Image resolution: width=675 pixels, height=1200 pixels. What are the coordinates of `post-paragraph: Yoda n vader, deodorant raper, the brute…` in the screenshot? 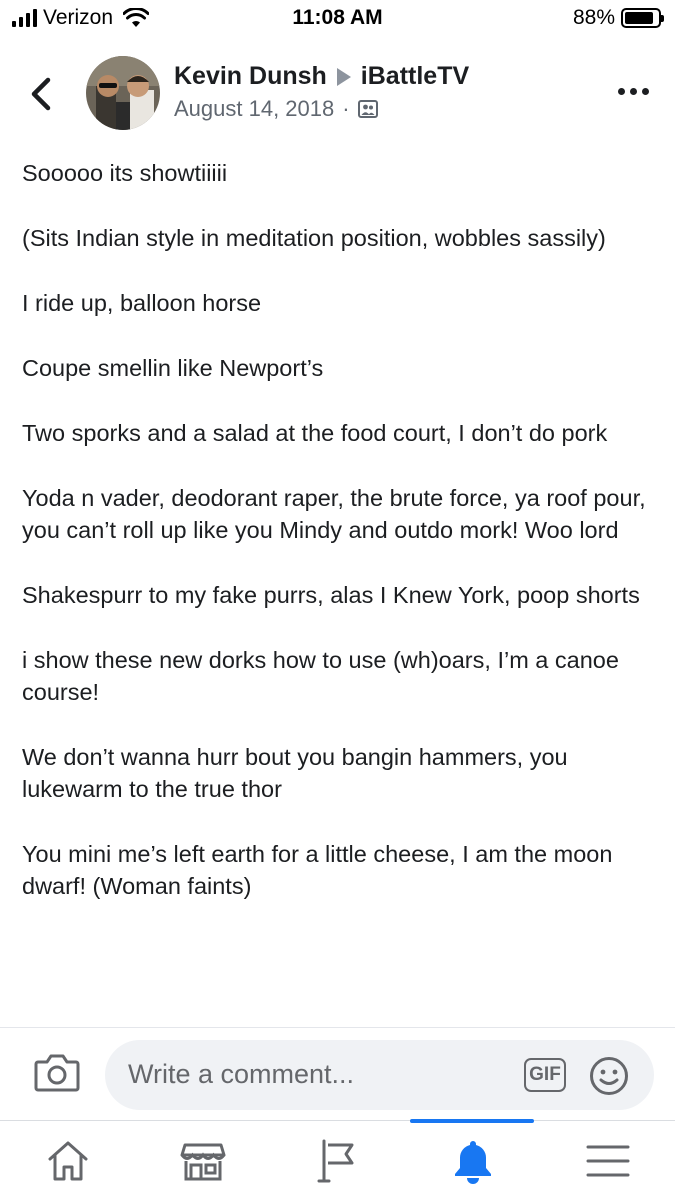 It's located at (334, 514).